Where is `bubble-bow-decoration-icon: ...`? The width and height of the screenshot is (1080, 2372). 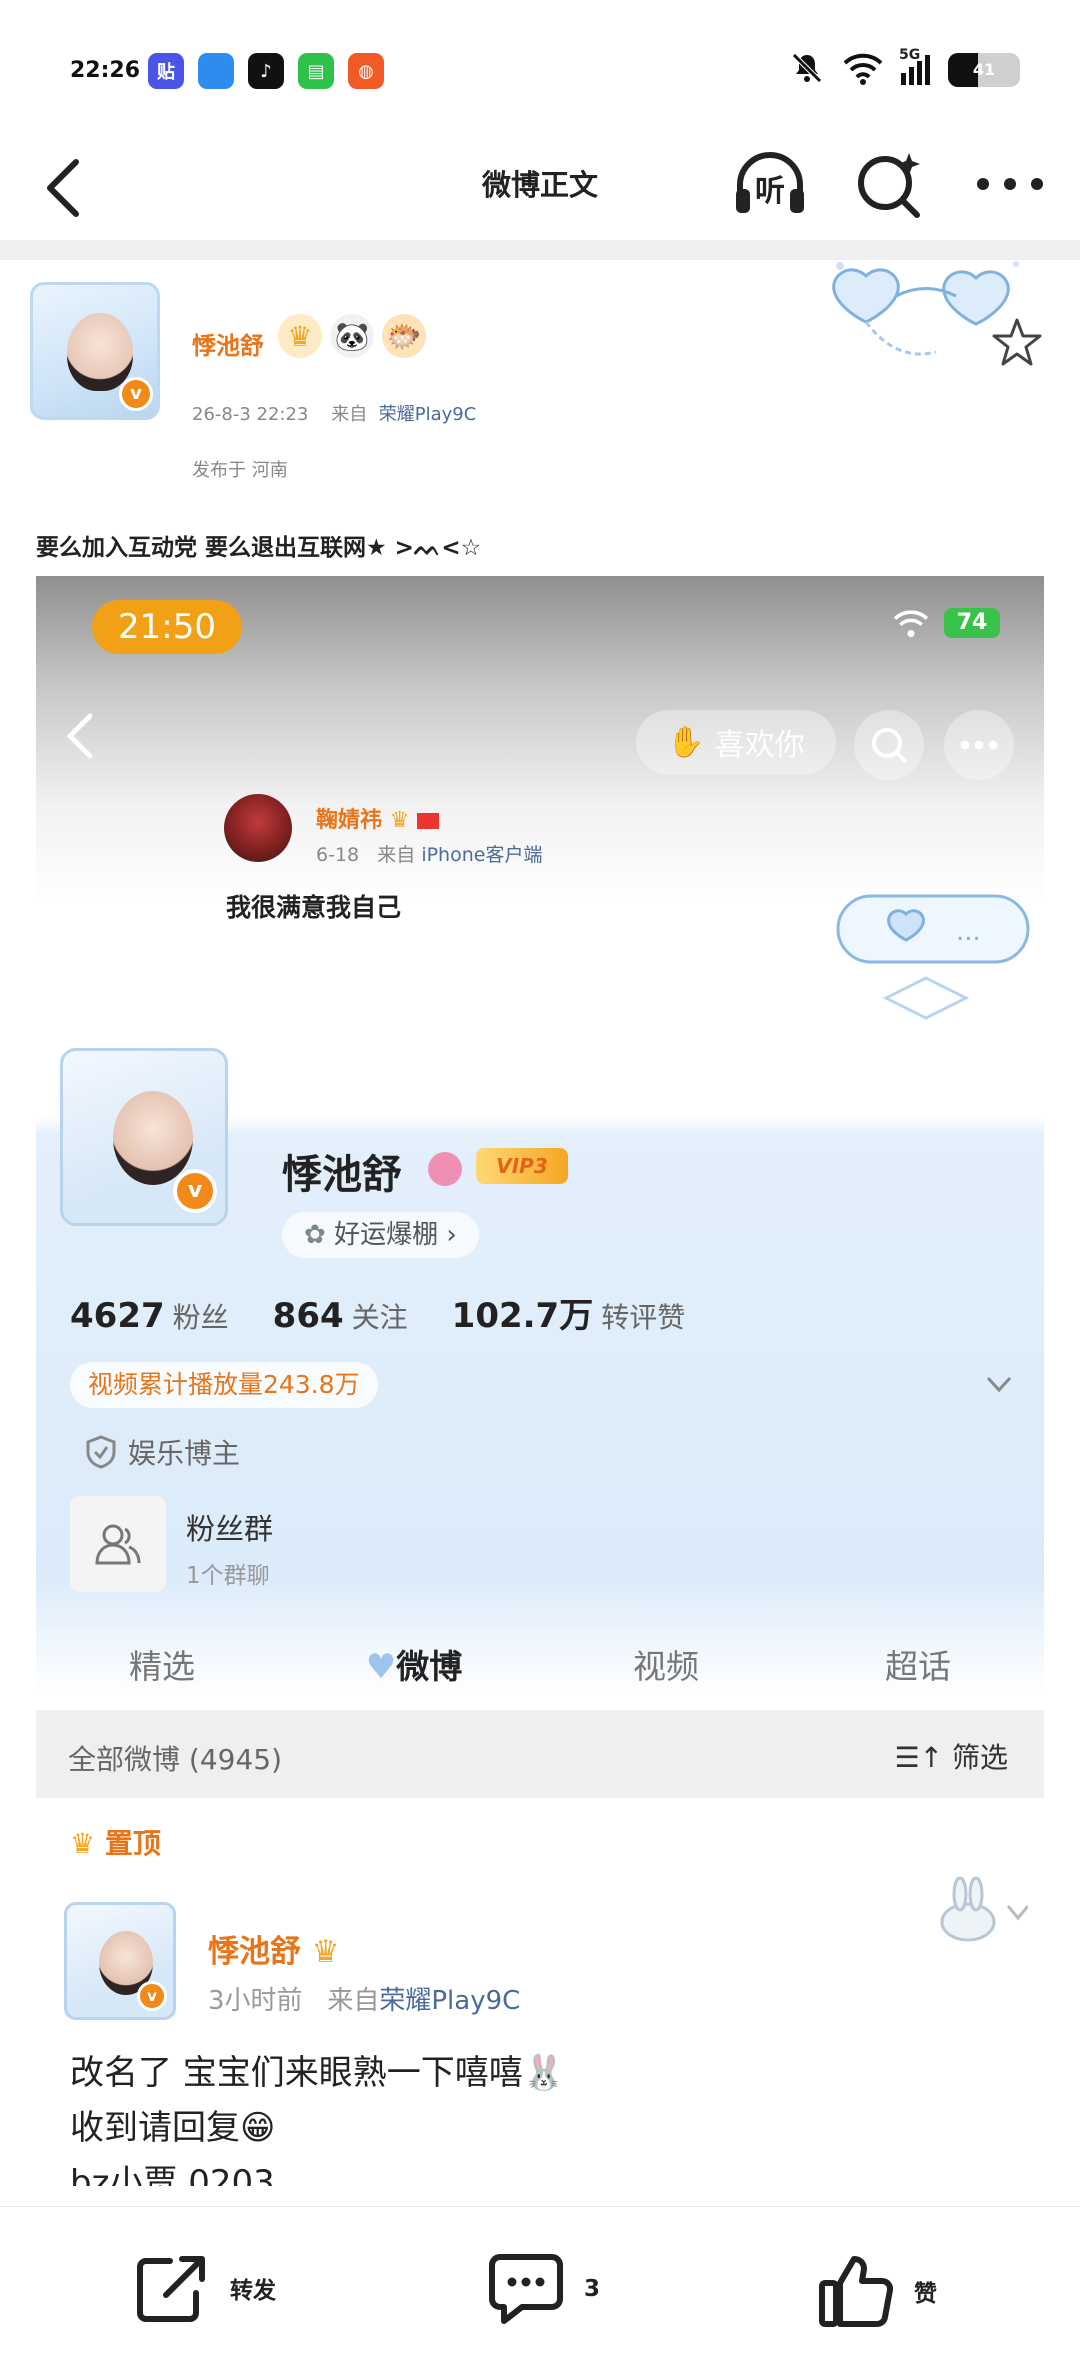 bubble-bow-decoration-icon: ... is located at coordinates (933, 957).